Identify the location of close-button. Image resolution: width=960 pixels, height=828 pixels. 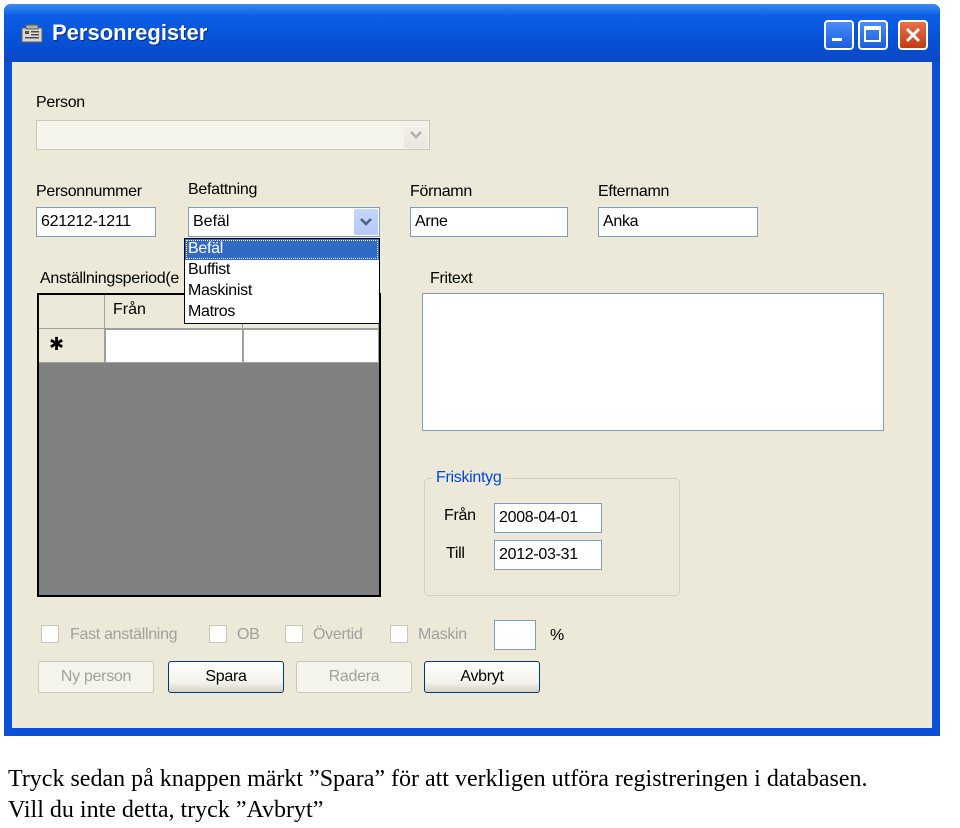
(913, 35).